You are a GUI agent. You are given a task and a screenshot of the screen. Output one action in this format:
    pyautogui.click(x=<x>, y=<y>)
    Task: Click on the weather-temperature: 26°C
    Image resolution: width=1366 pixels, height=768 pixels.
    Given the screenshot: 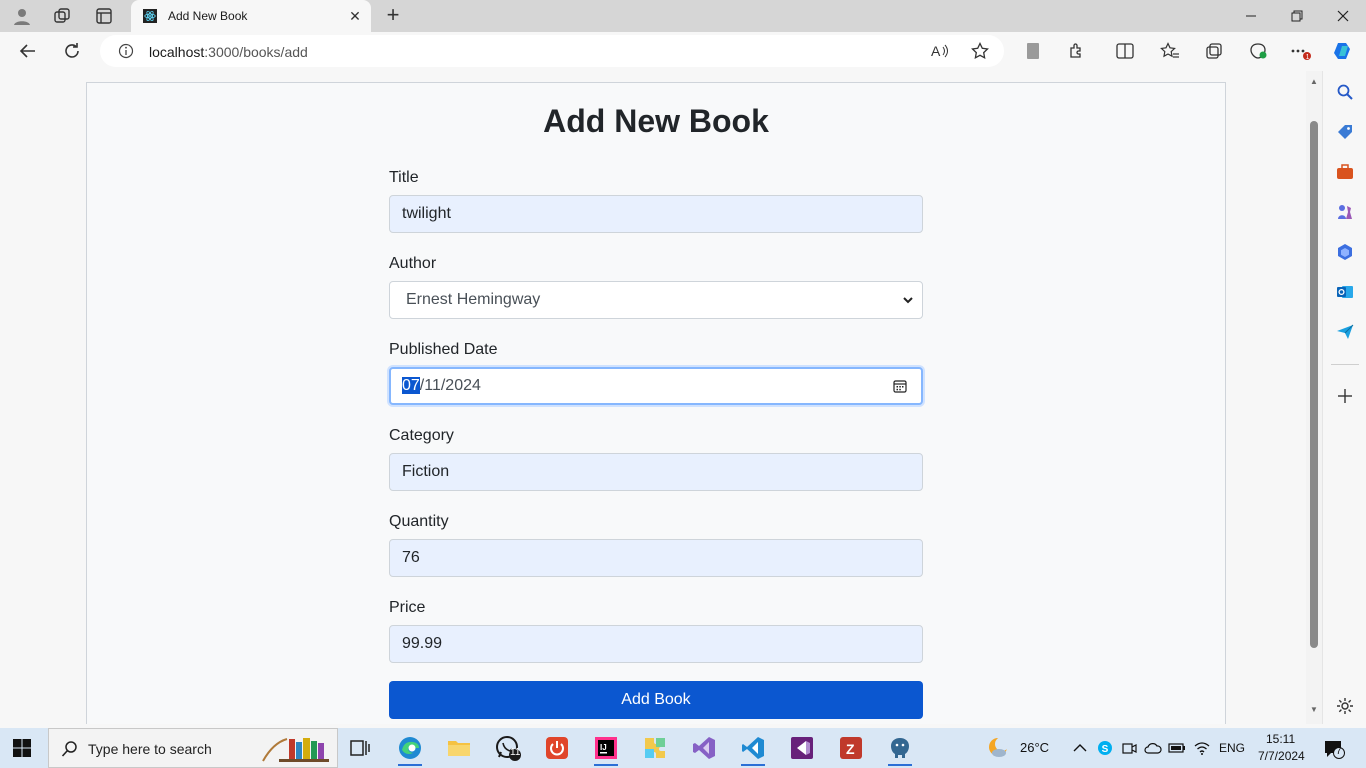 What is the action you would take?
    pyautogui.click(x=1034, y=747)
    